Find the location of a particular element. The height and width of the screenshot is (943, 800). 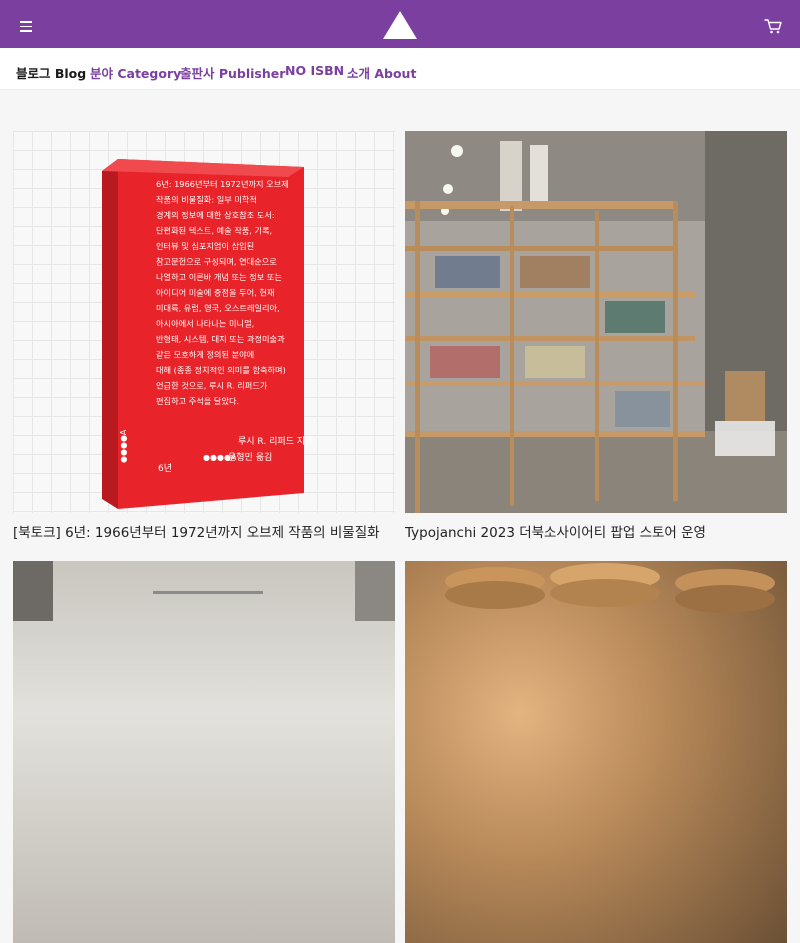

hamburger-menu-icon is located at coordinates (26, 26).